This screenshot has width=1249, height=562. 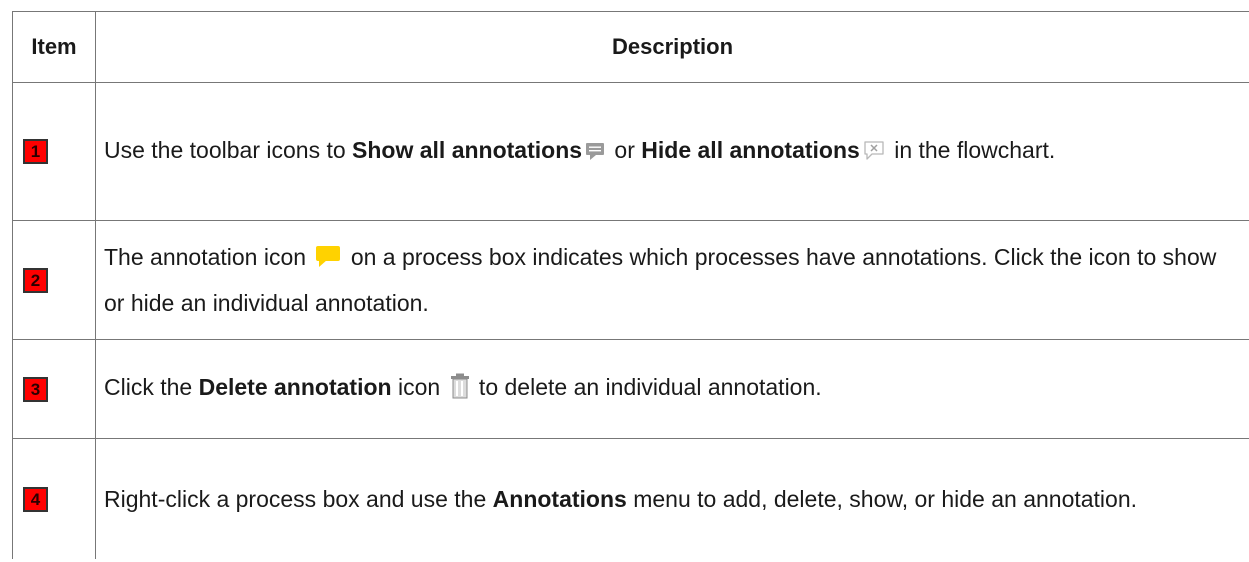 What do you see at coordinates (151, 387) in the screenshot?
I see `description-text: Click the` at bounding box center [151, 387].